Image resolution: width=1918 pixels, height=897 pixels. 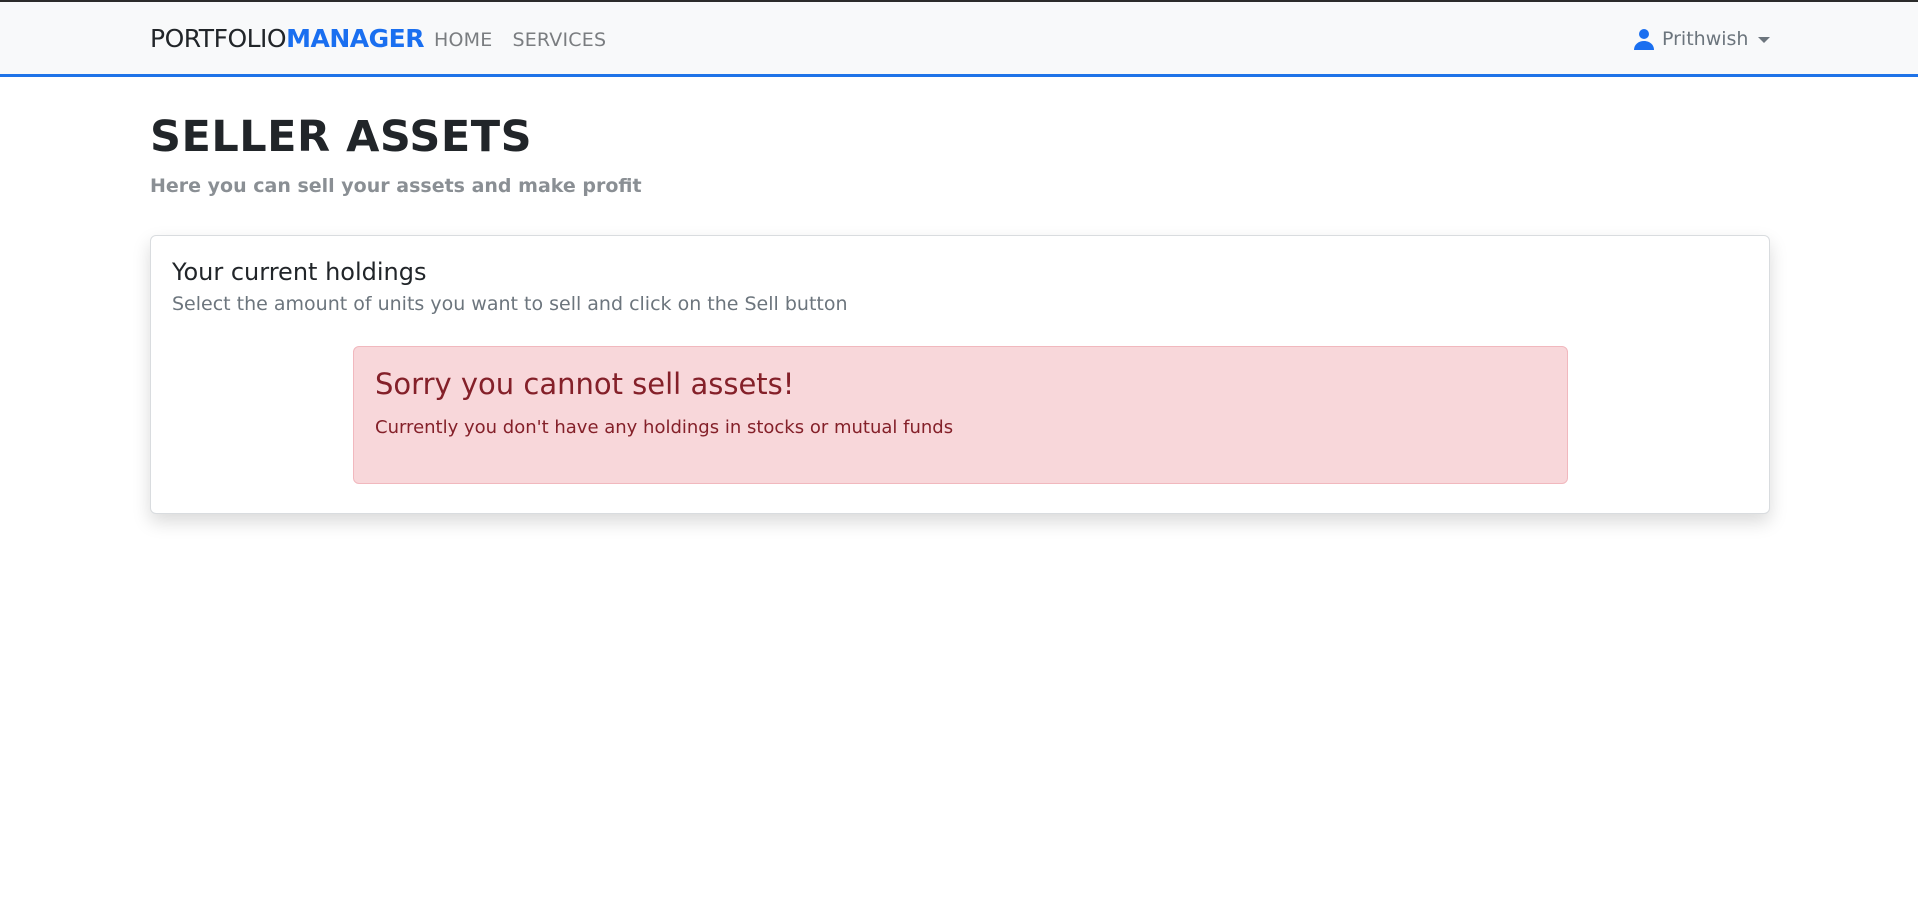 I want to click on alert-heading: Sorry you cannot sell assets!, so click(x=585, y=384).